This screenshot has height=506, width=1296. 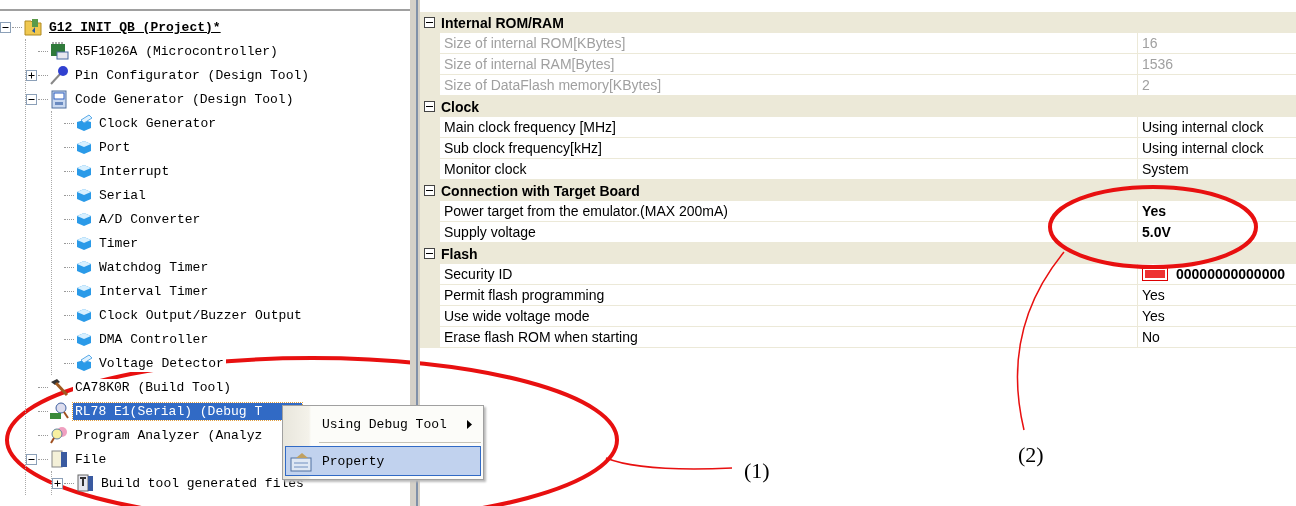 What do you see at coordinates (502, 22) in the screenshot?
I see `category-title: Internal ROM/RAM` at bounding box center [502, 22].